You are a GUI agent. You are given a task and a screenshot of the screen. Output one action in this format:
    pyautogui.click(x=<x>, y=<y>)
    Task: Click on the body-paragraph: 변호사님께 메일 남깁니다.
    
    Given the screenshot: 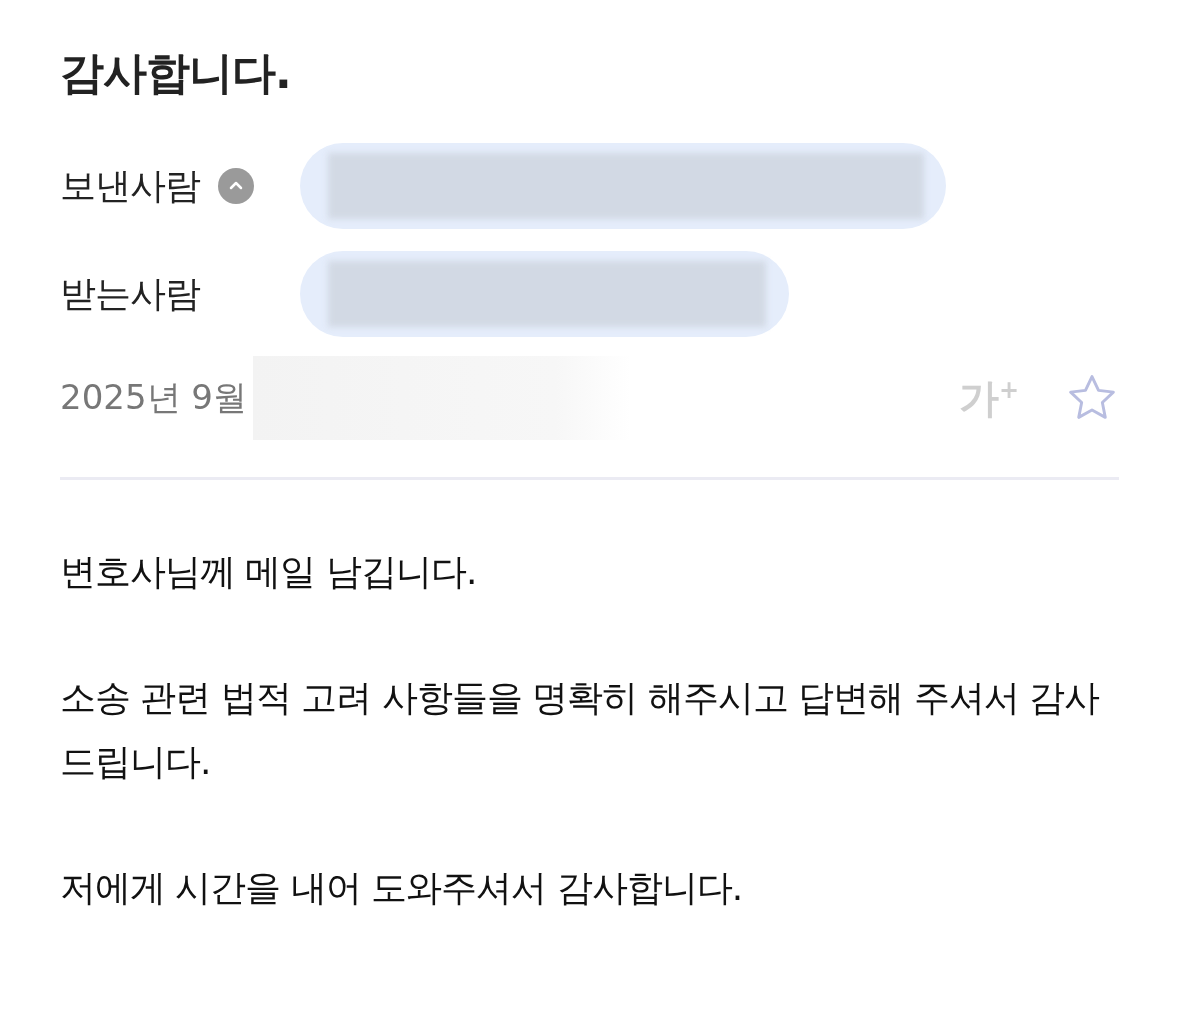 What is the action you would take?
    pyautogui.click(x=269, y=572)
    